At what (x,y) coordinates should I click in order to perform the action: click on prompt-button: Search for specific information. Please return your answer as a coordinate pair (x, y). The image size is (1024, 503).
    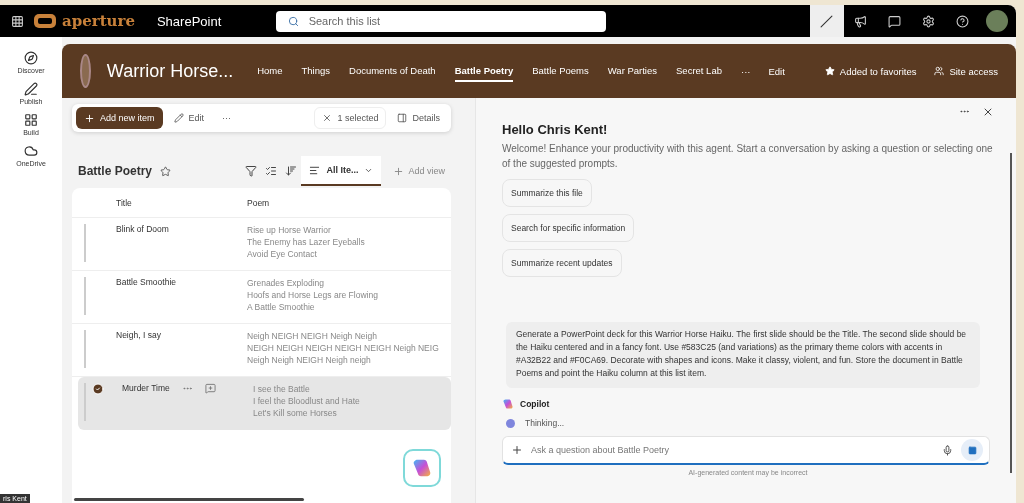
    Looking at the image, I should click on (568, 228).